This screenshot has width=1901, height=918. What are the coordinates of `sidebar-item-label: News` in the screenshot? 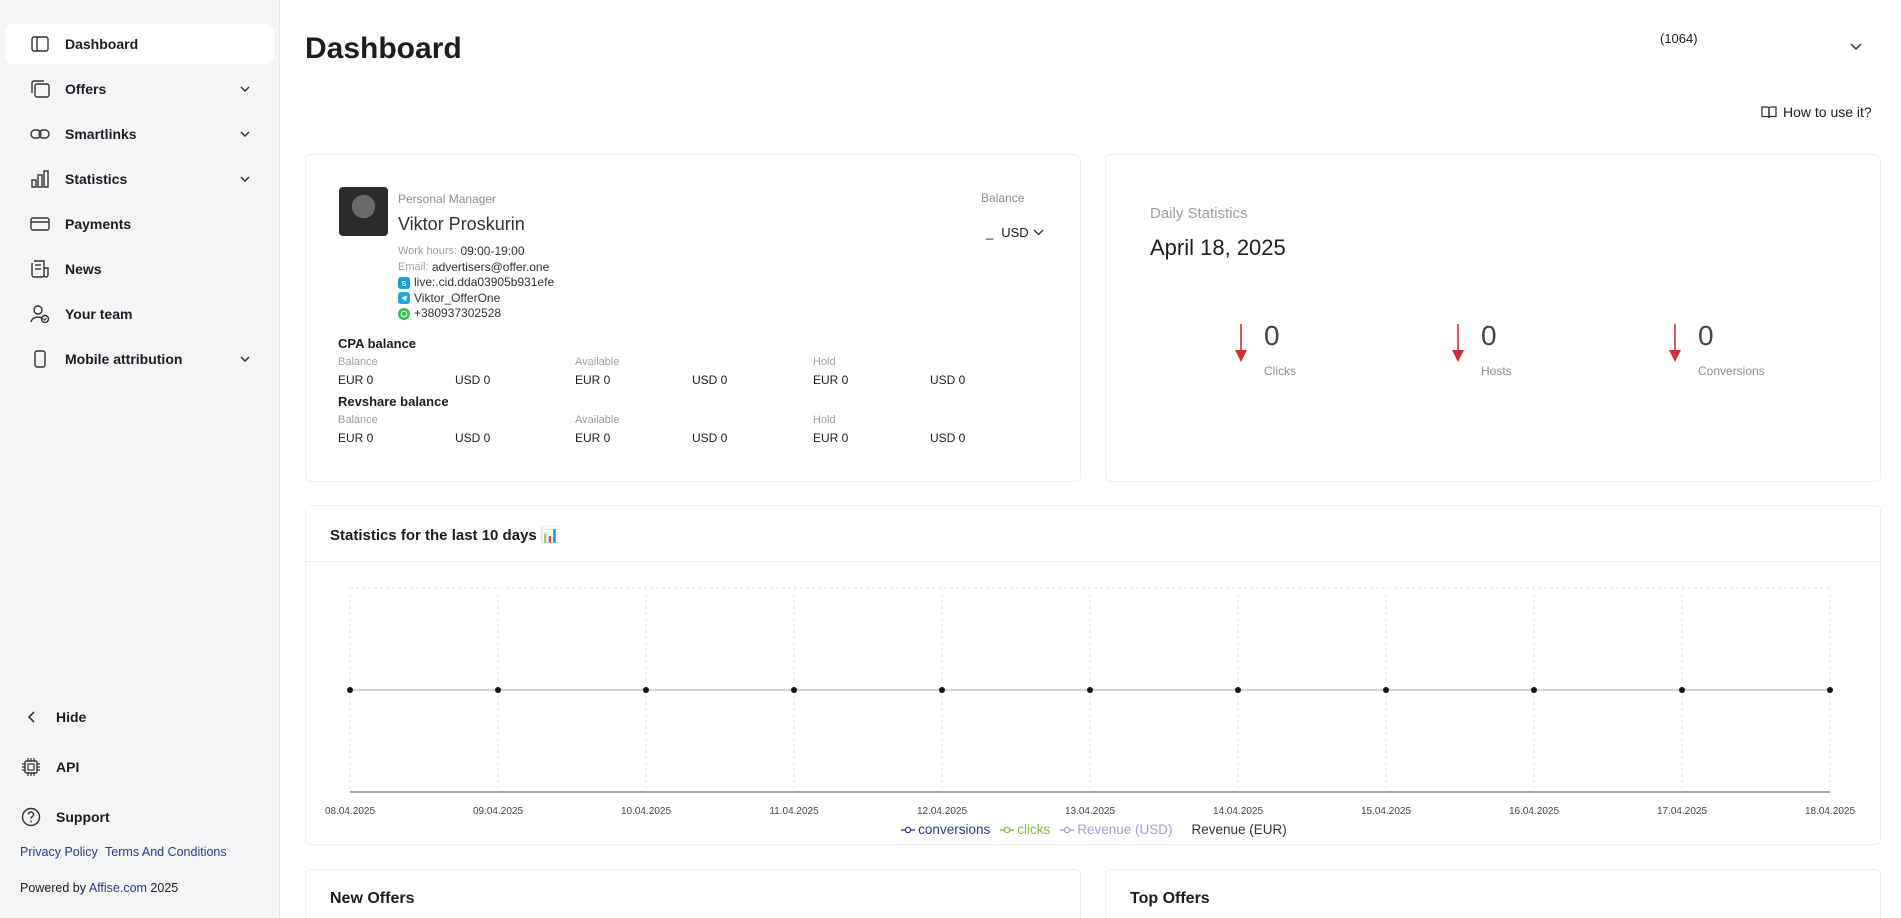 It's located at (83, 269).